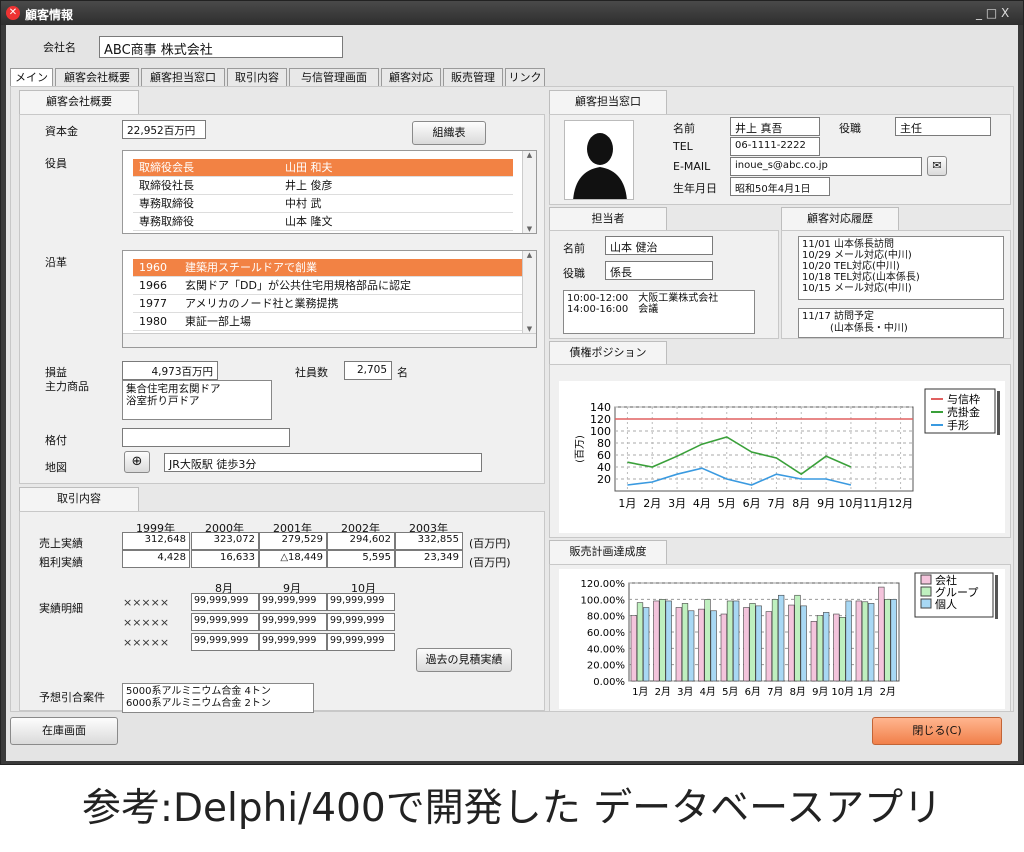  Describe the element at coordinates (943, 126) in the screenshot. I see `contact-role-field: 主任` at that location.